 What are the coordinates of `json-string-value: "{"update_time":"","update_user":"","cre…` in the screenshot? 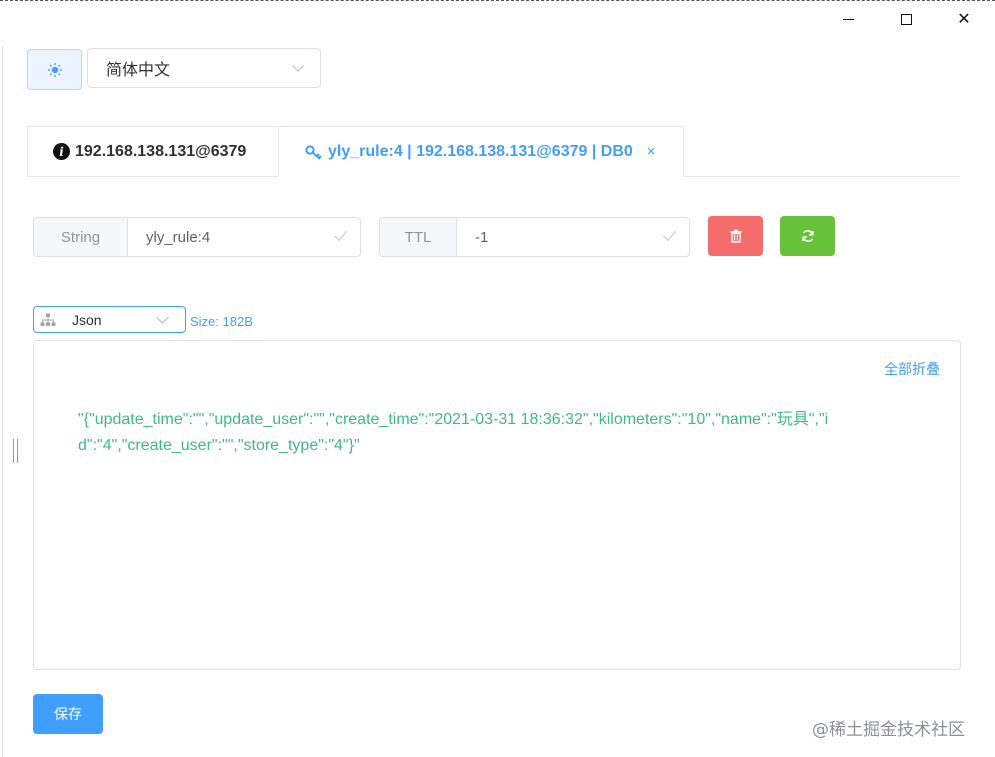 It's located at (473, 433).